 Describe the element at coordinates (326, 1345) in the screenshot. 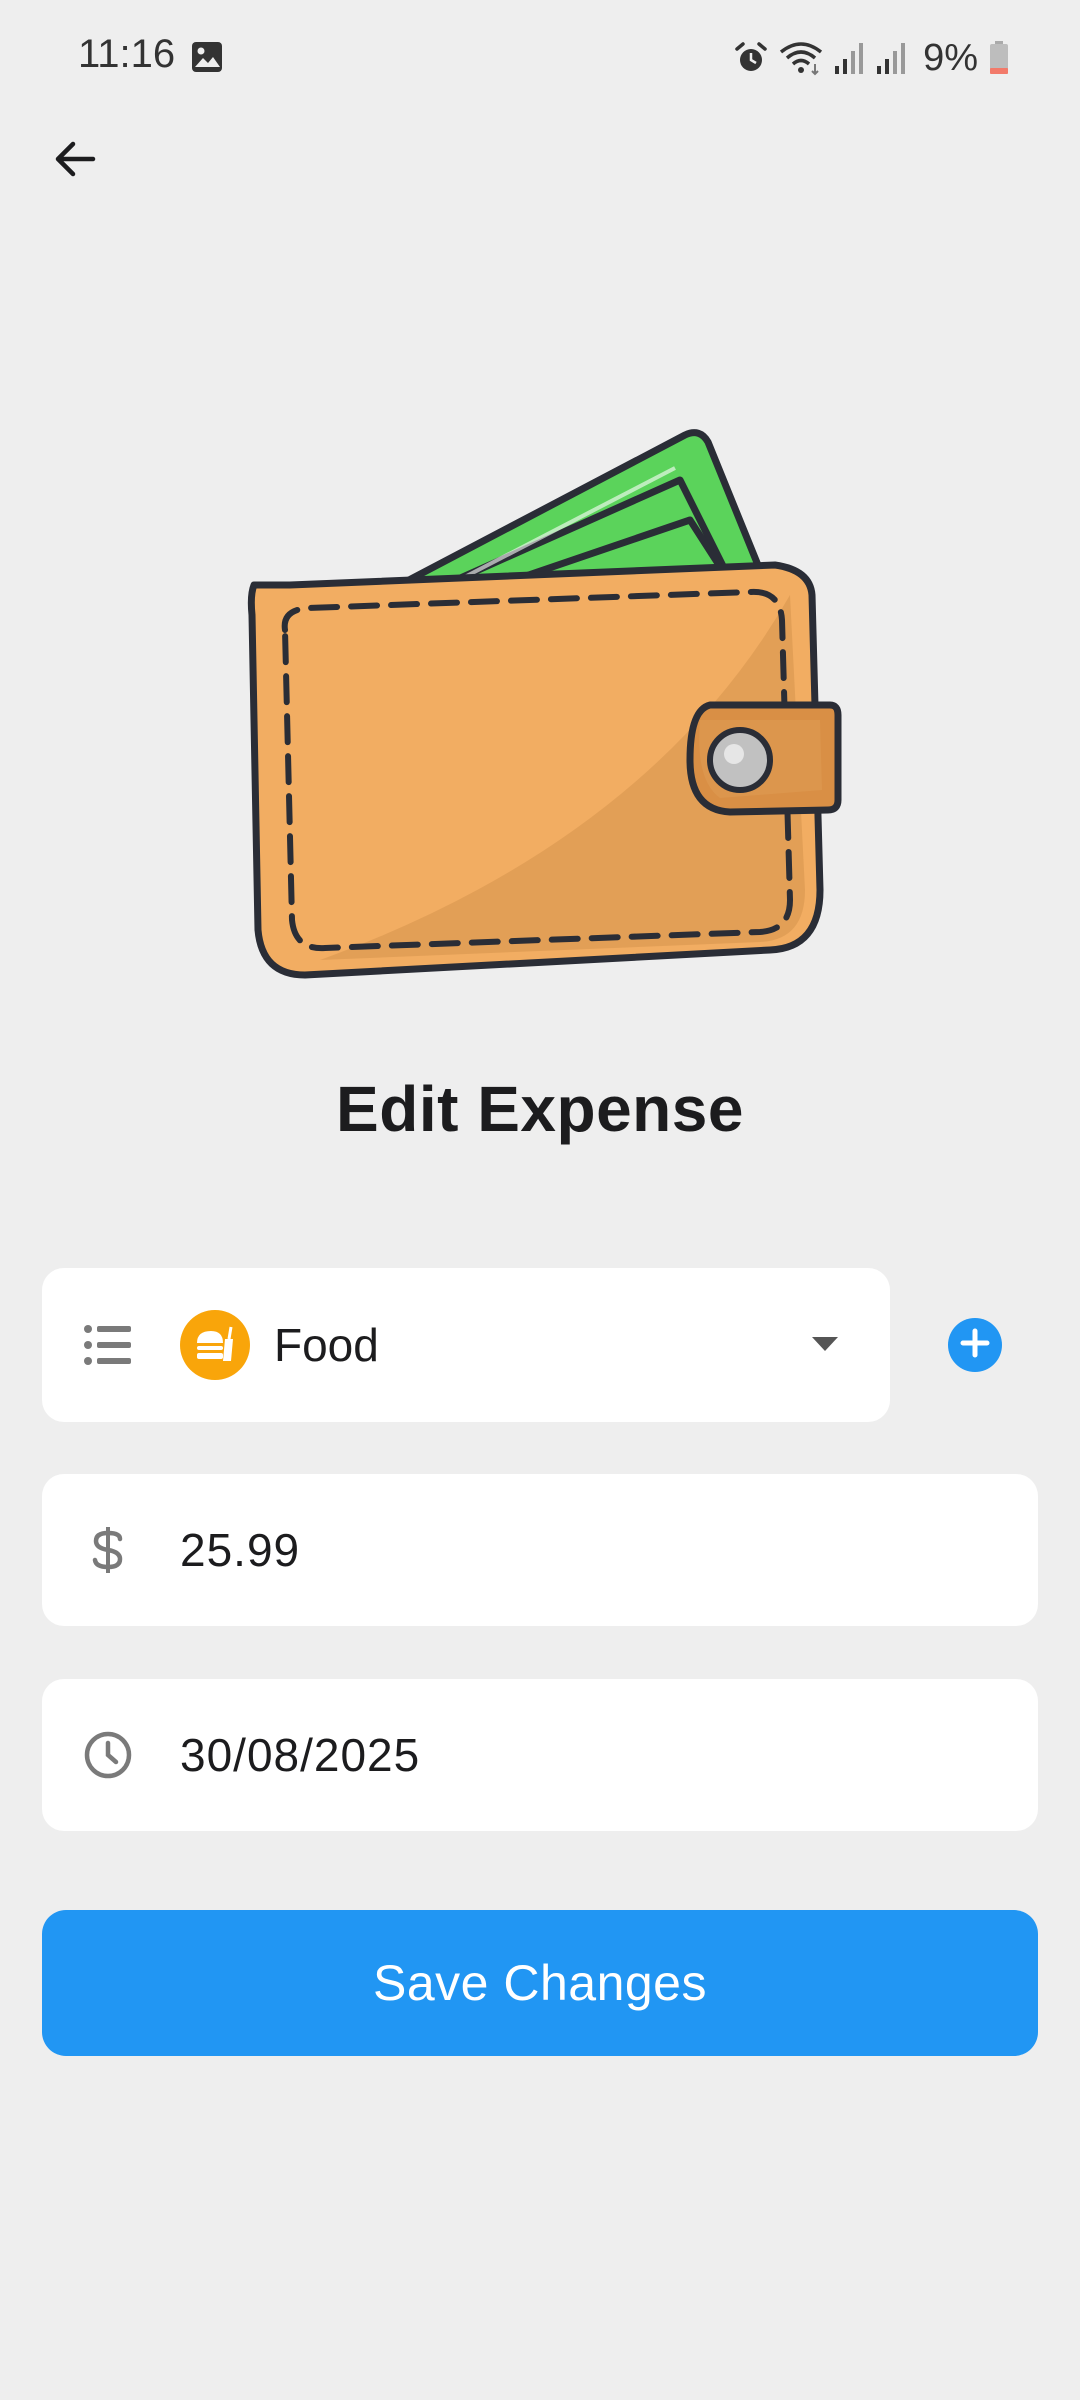

I see `category-value: Food` at that location.